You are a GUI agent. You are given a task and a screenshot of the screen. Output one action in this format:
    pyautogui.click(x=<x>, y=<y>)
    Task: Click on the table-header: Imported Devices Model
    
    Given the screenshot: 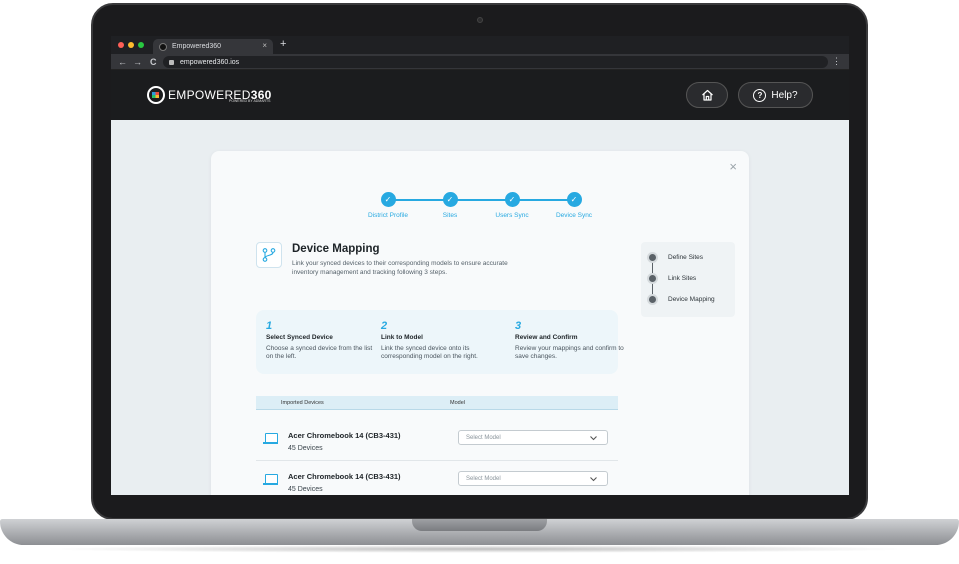 What is the action you would take?
    pyautogui.click(x=437, y=403)
    